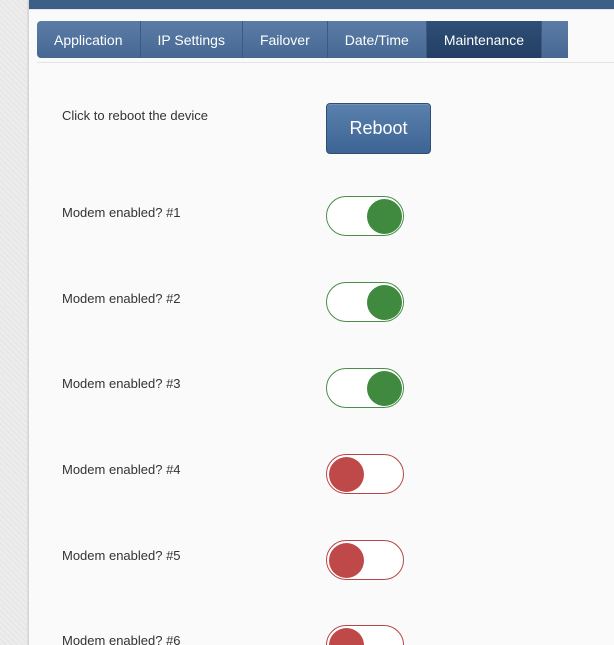  Describe the element at coordinates (325, 62) in the screenshot. I see `tab-divider` at that location.